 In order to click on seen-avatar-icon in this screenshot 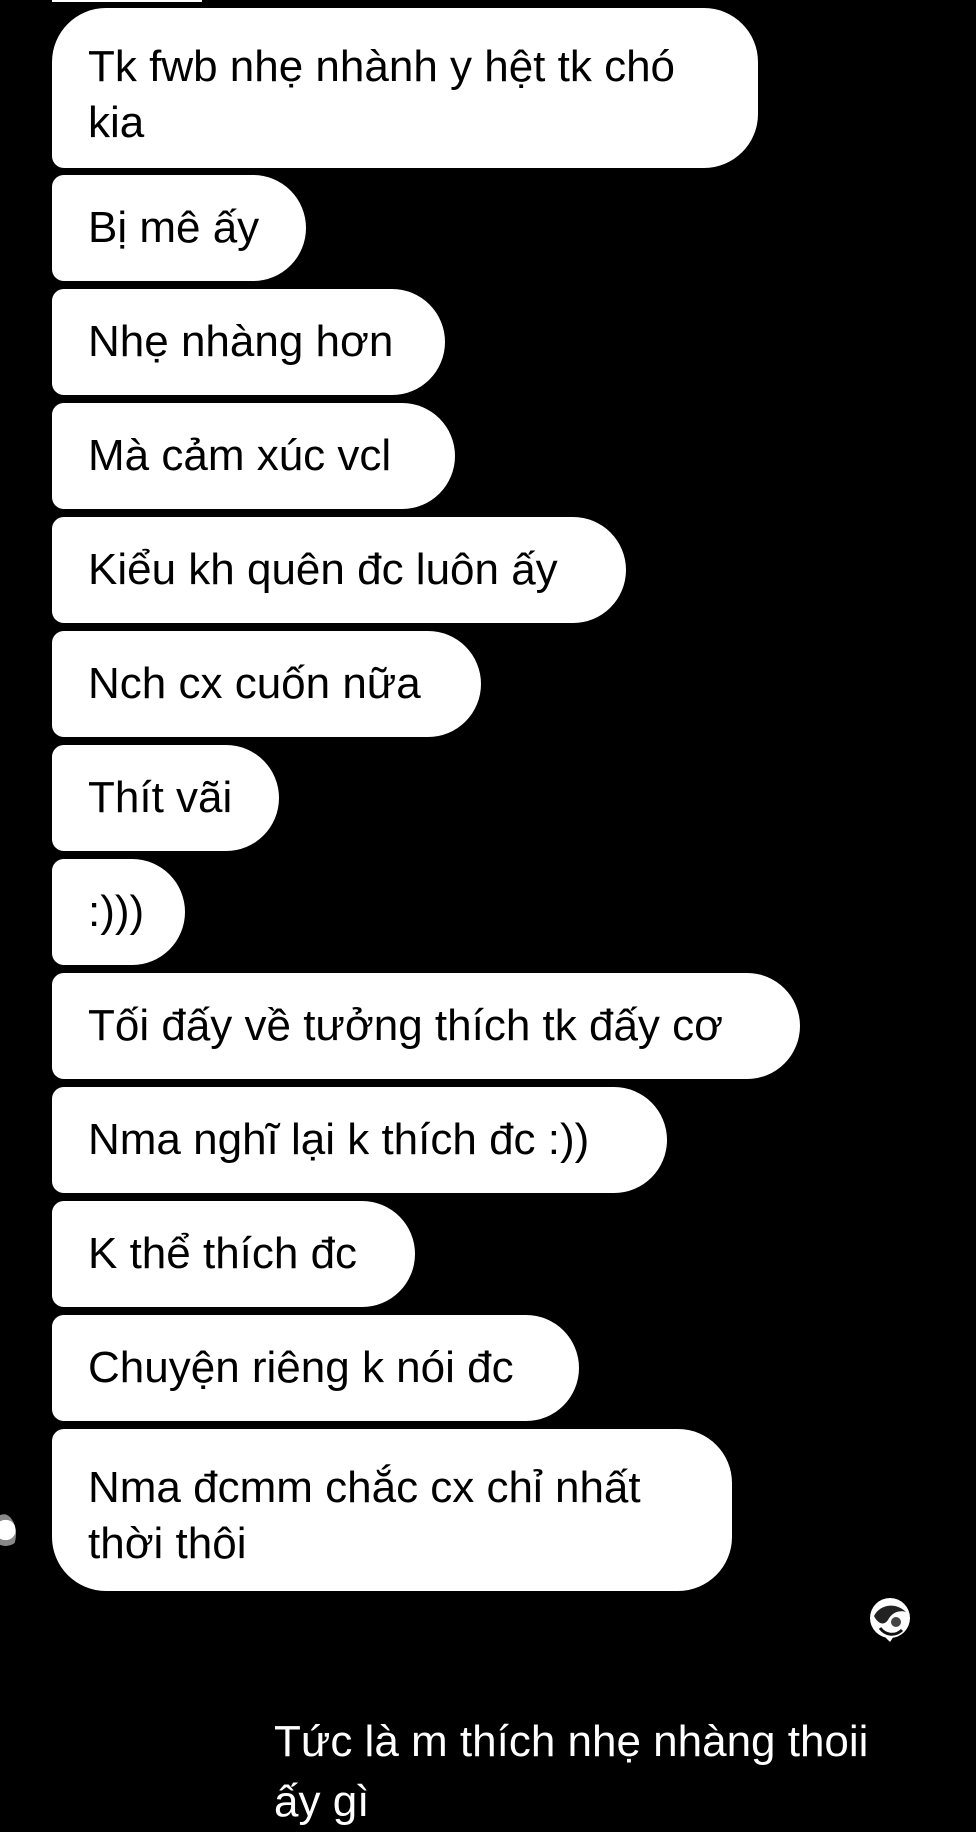, I will do `click(890, 1620)`.